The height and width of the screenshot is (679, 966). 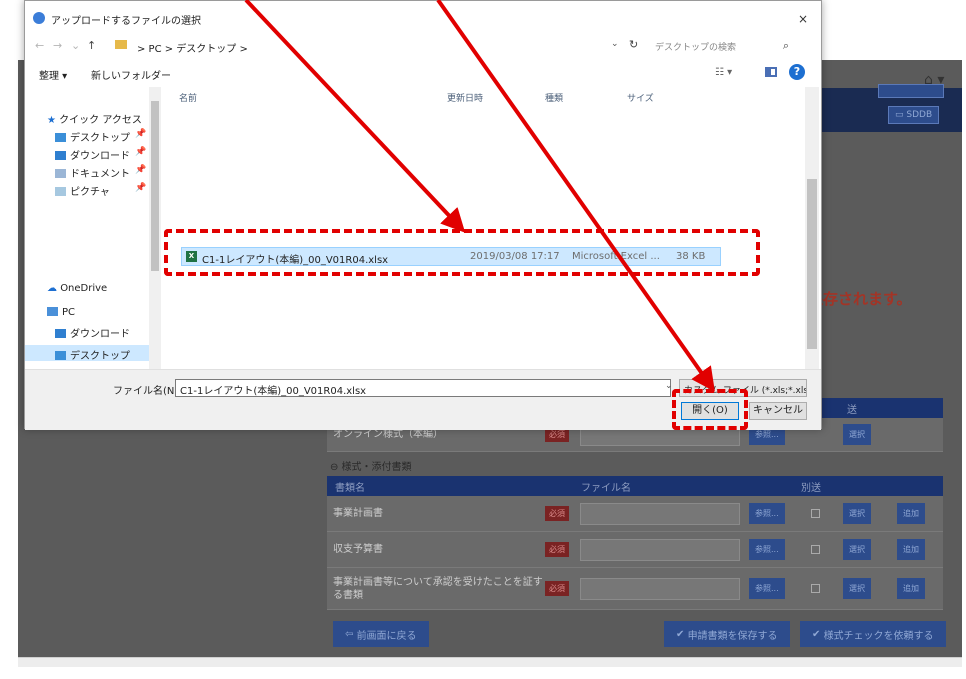 I want to click on arrow-to-file, so click(x=355, y=116).